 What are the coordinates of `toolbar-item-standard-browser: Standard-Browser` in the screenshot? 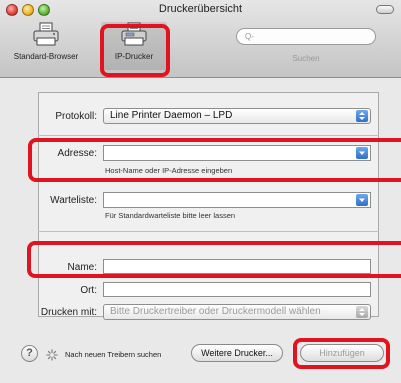 It's located at (46, 46).